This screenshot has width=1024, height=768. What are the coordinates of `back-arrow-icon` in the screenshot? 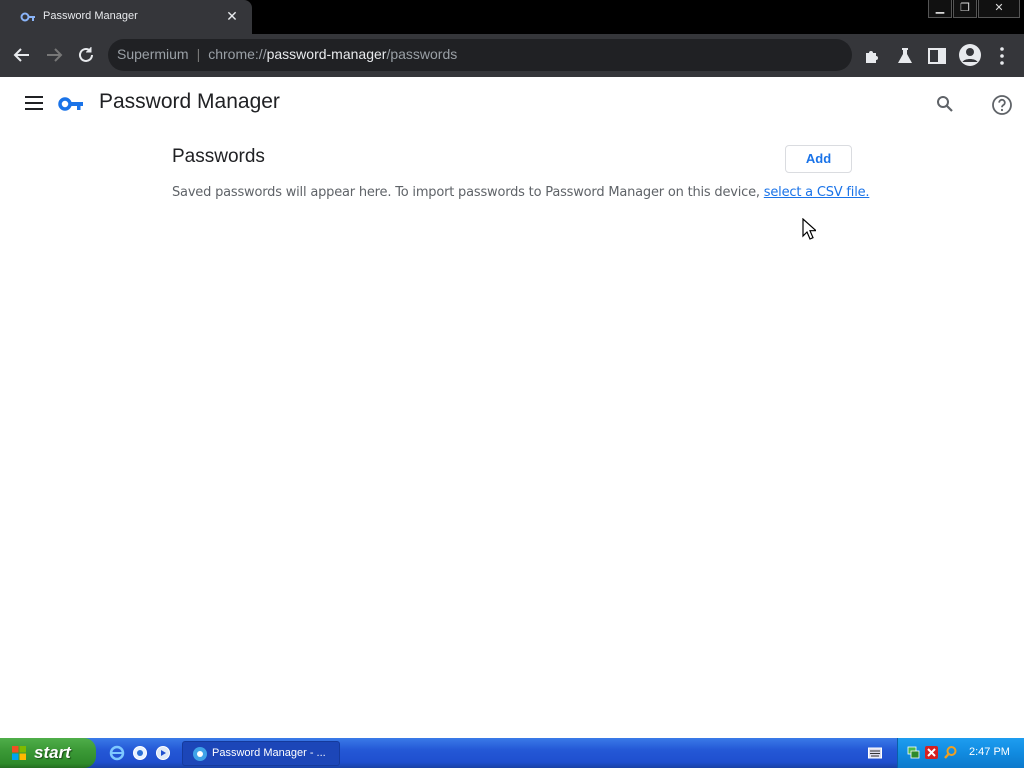 It's located at (22, 55).